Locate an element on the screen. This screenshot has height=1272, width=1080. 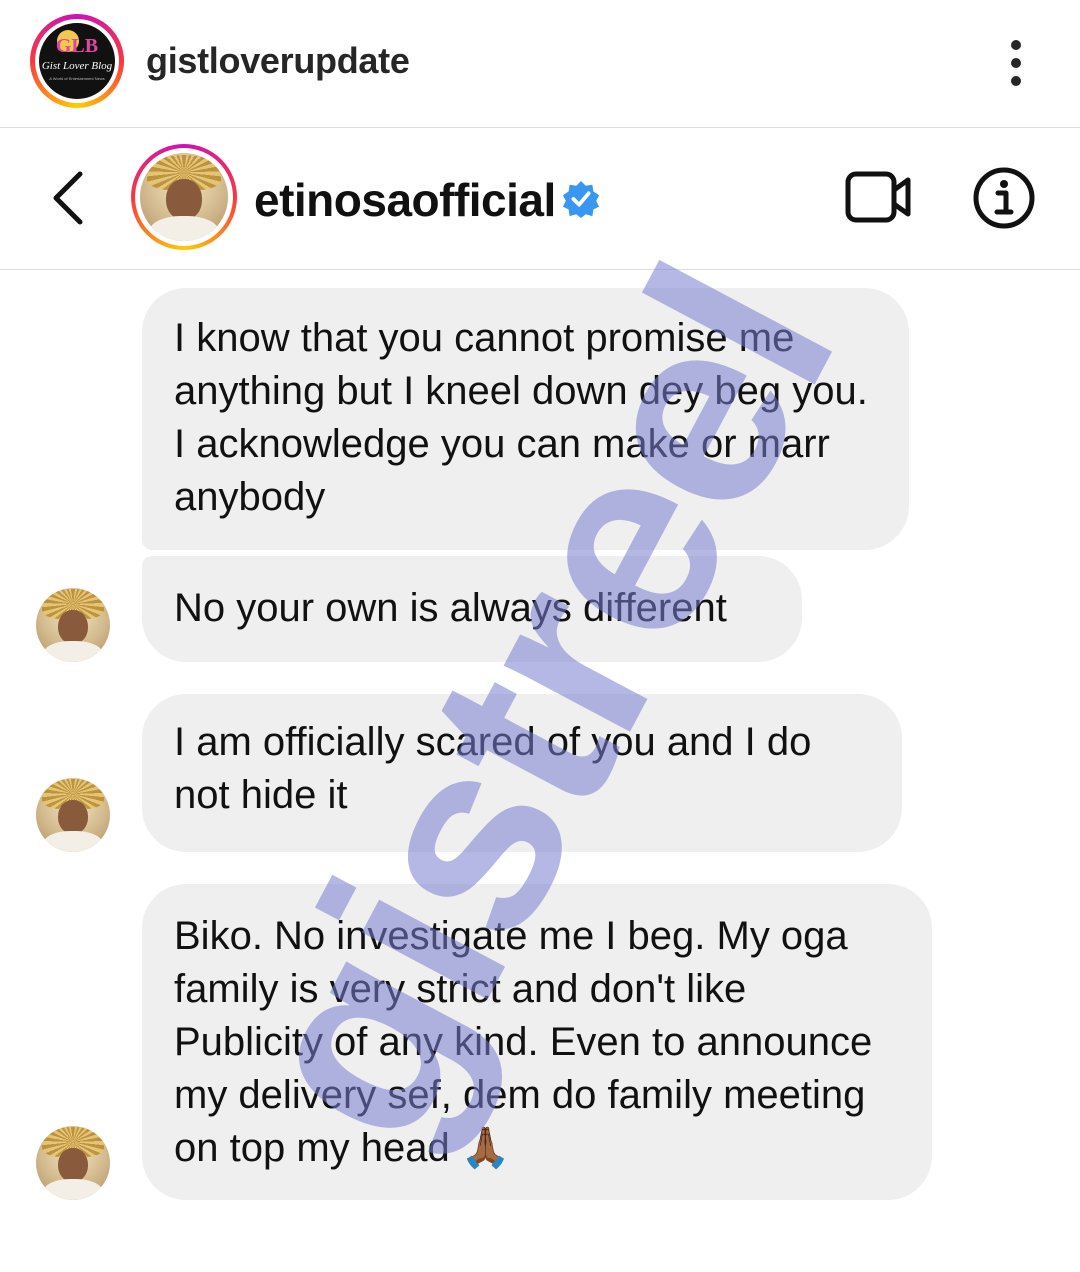
video-call-icon is located at coordinates (879, 197).